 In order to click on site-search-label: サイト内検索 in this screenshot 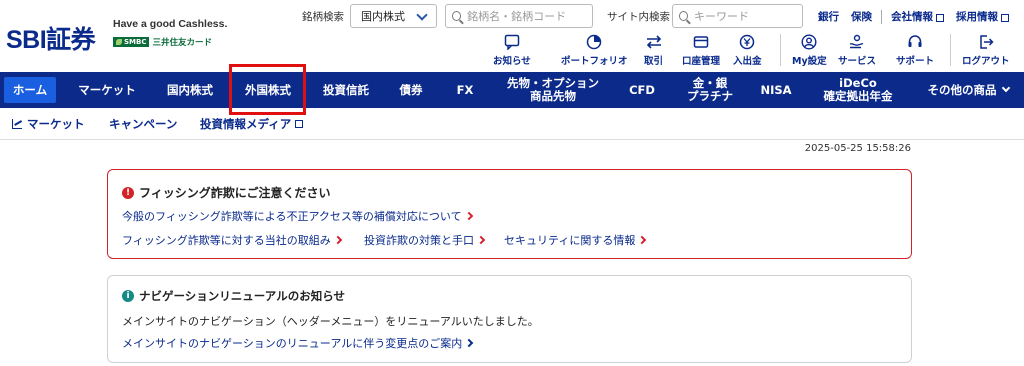, I will do `click(638, 17)`.